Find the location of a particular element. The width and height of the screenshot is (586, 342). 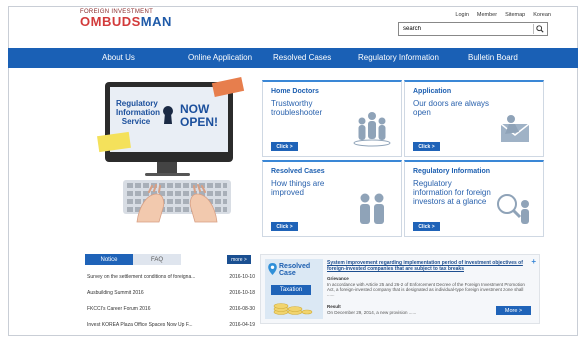

card-title: Application is located at coordinates (432, 91).